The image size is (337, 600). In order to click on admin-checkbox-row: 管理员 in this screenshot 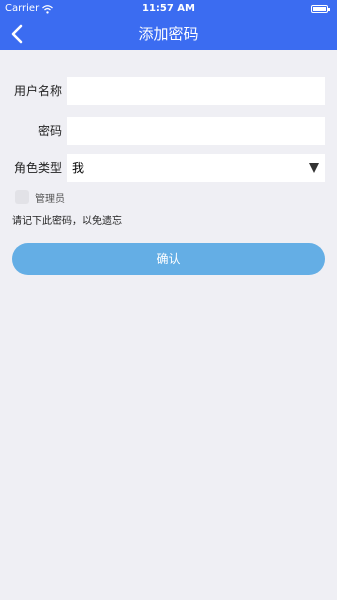, I will do `click(40, 197)`.